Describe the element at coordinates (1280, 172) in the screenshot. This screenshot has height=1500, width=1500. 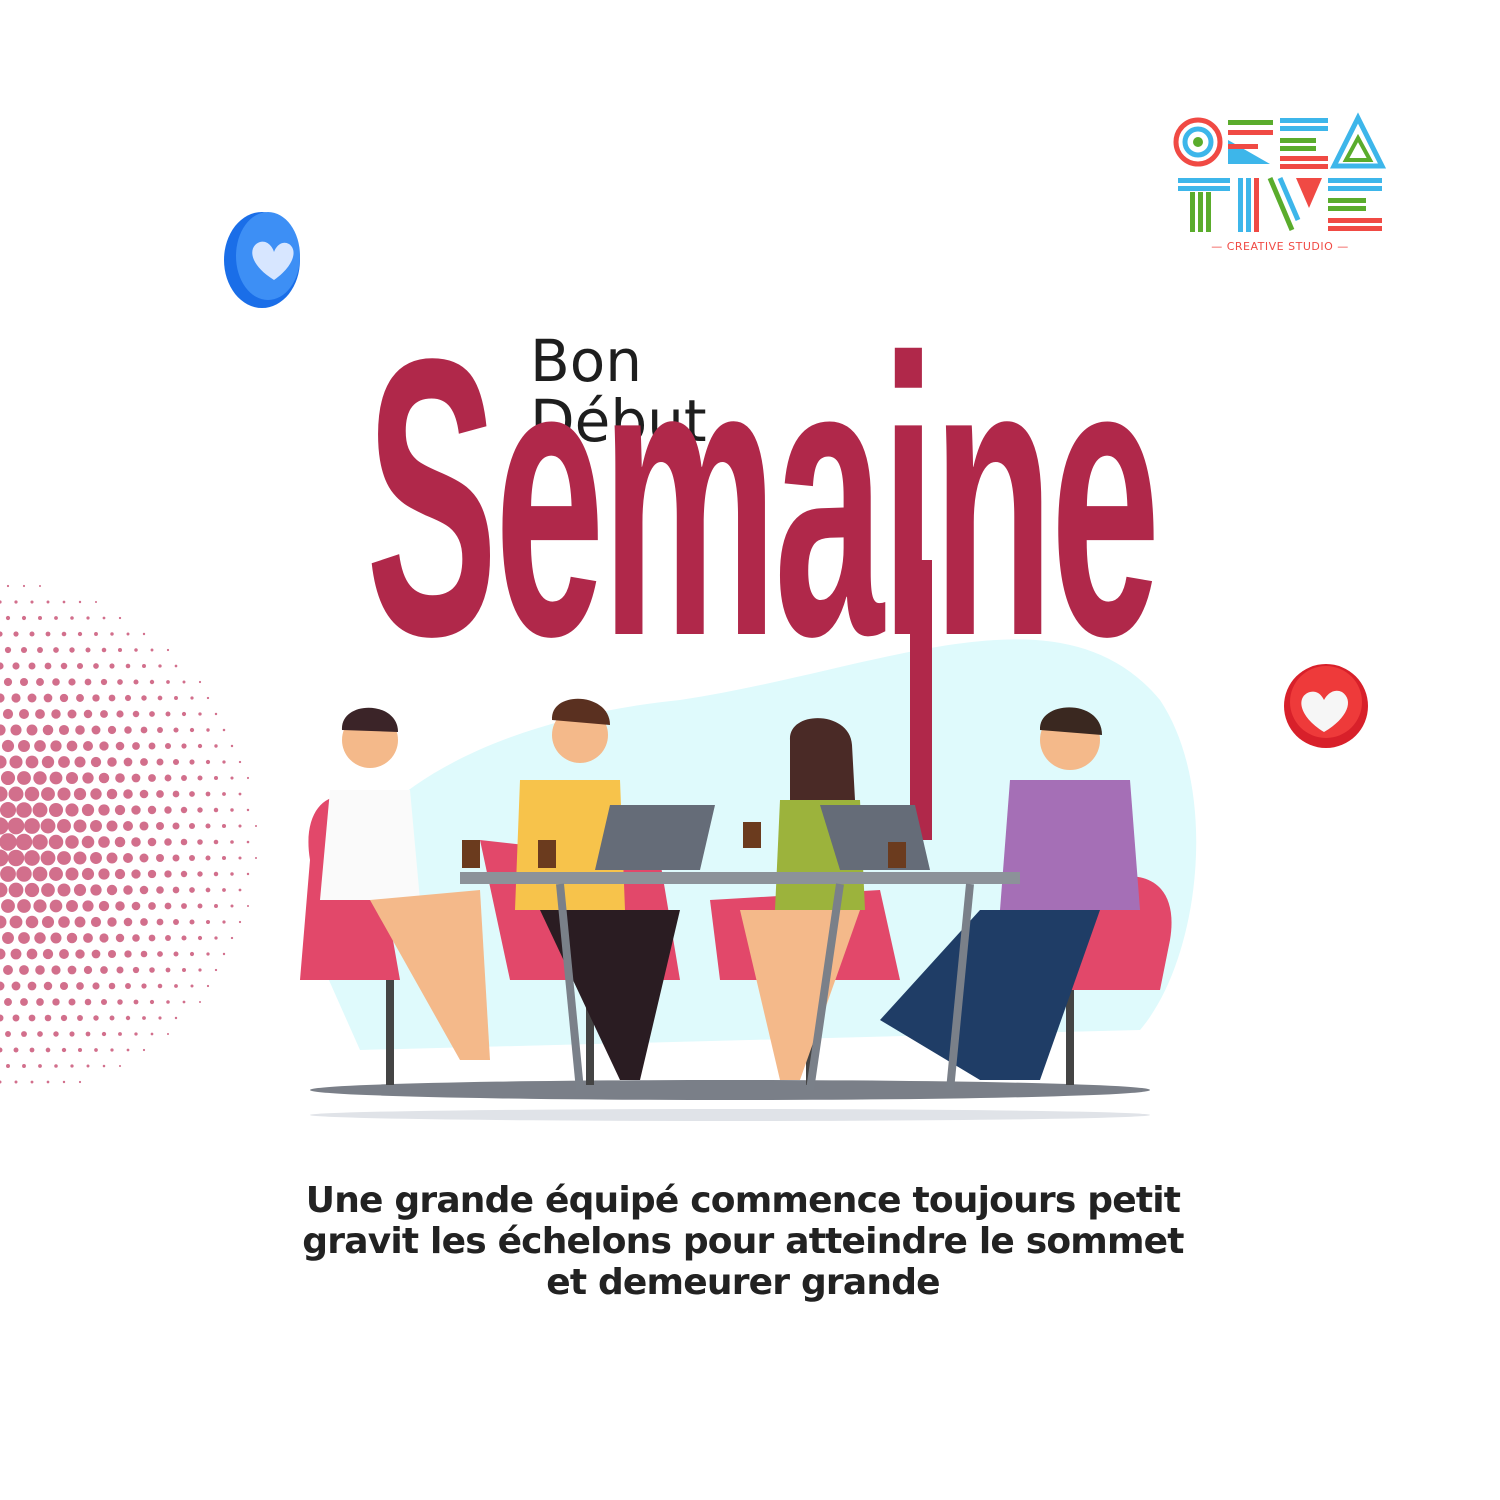
I see `creative-studio-logo` at that location.